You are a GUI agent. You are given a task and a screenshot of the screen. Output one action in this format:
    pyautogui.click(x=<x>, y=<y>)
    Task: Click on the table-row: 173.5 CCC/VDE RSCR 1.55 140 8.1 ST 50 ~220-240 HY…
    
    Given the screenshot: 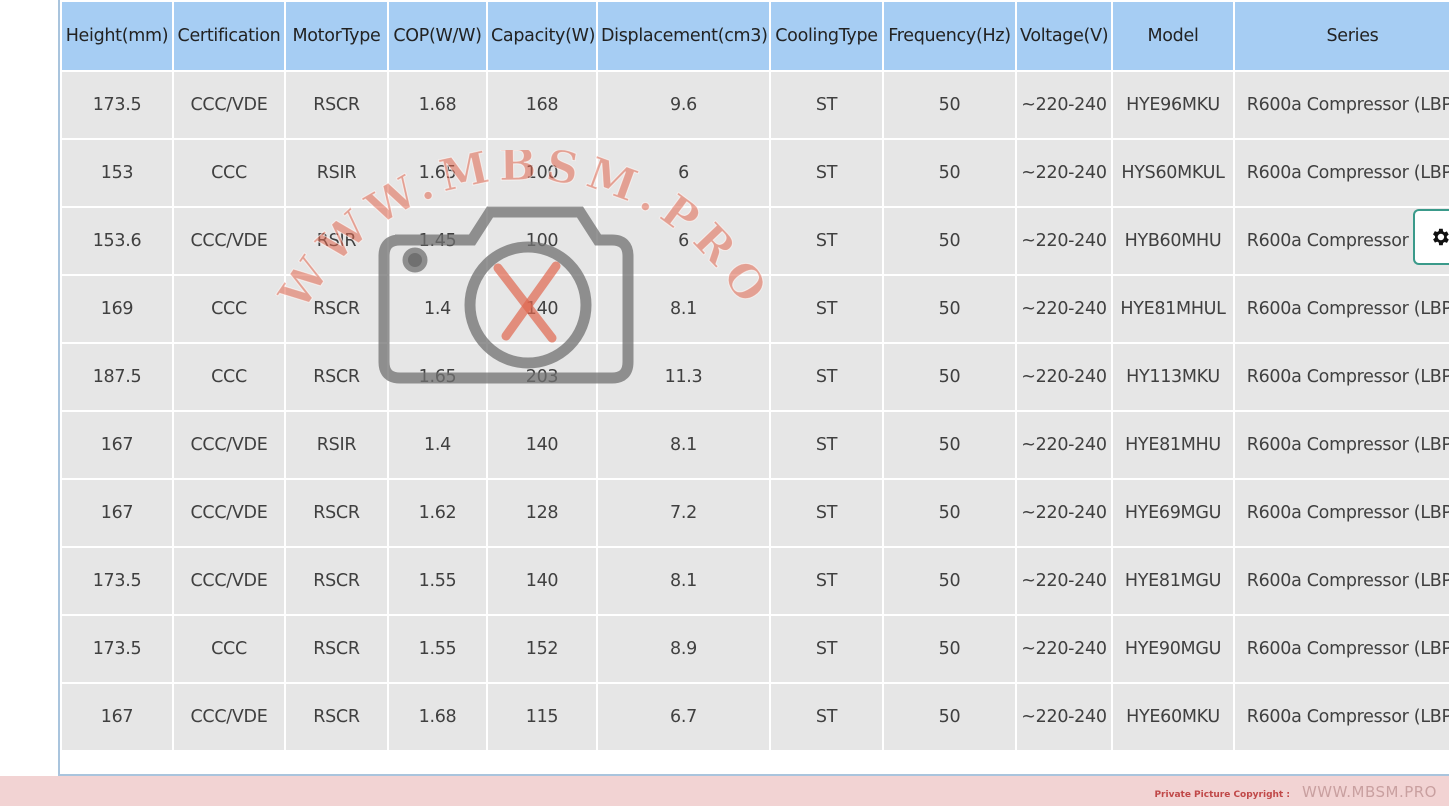 What is the action you would take?
    pyautogui.click(x=754, y=581)
    